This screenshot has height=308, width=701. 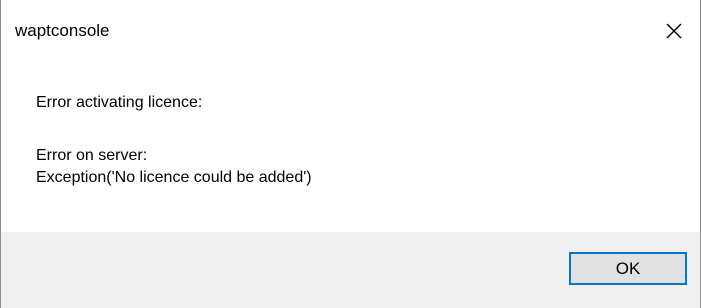 I want to click on close-button, so click(x=674, y=31).